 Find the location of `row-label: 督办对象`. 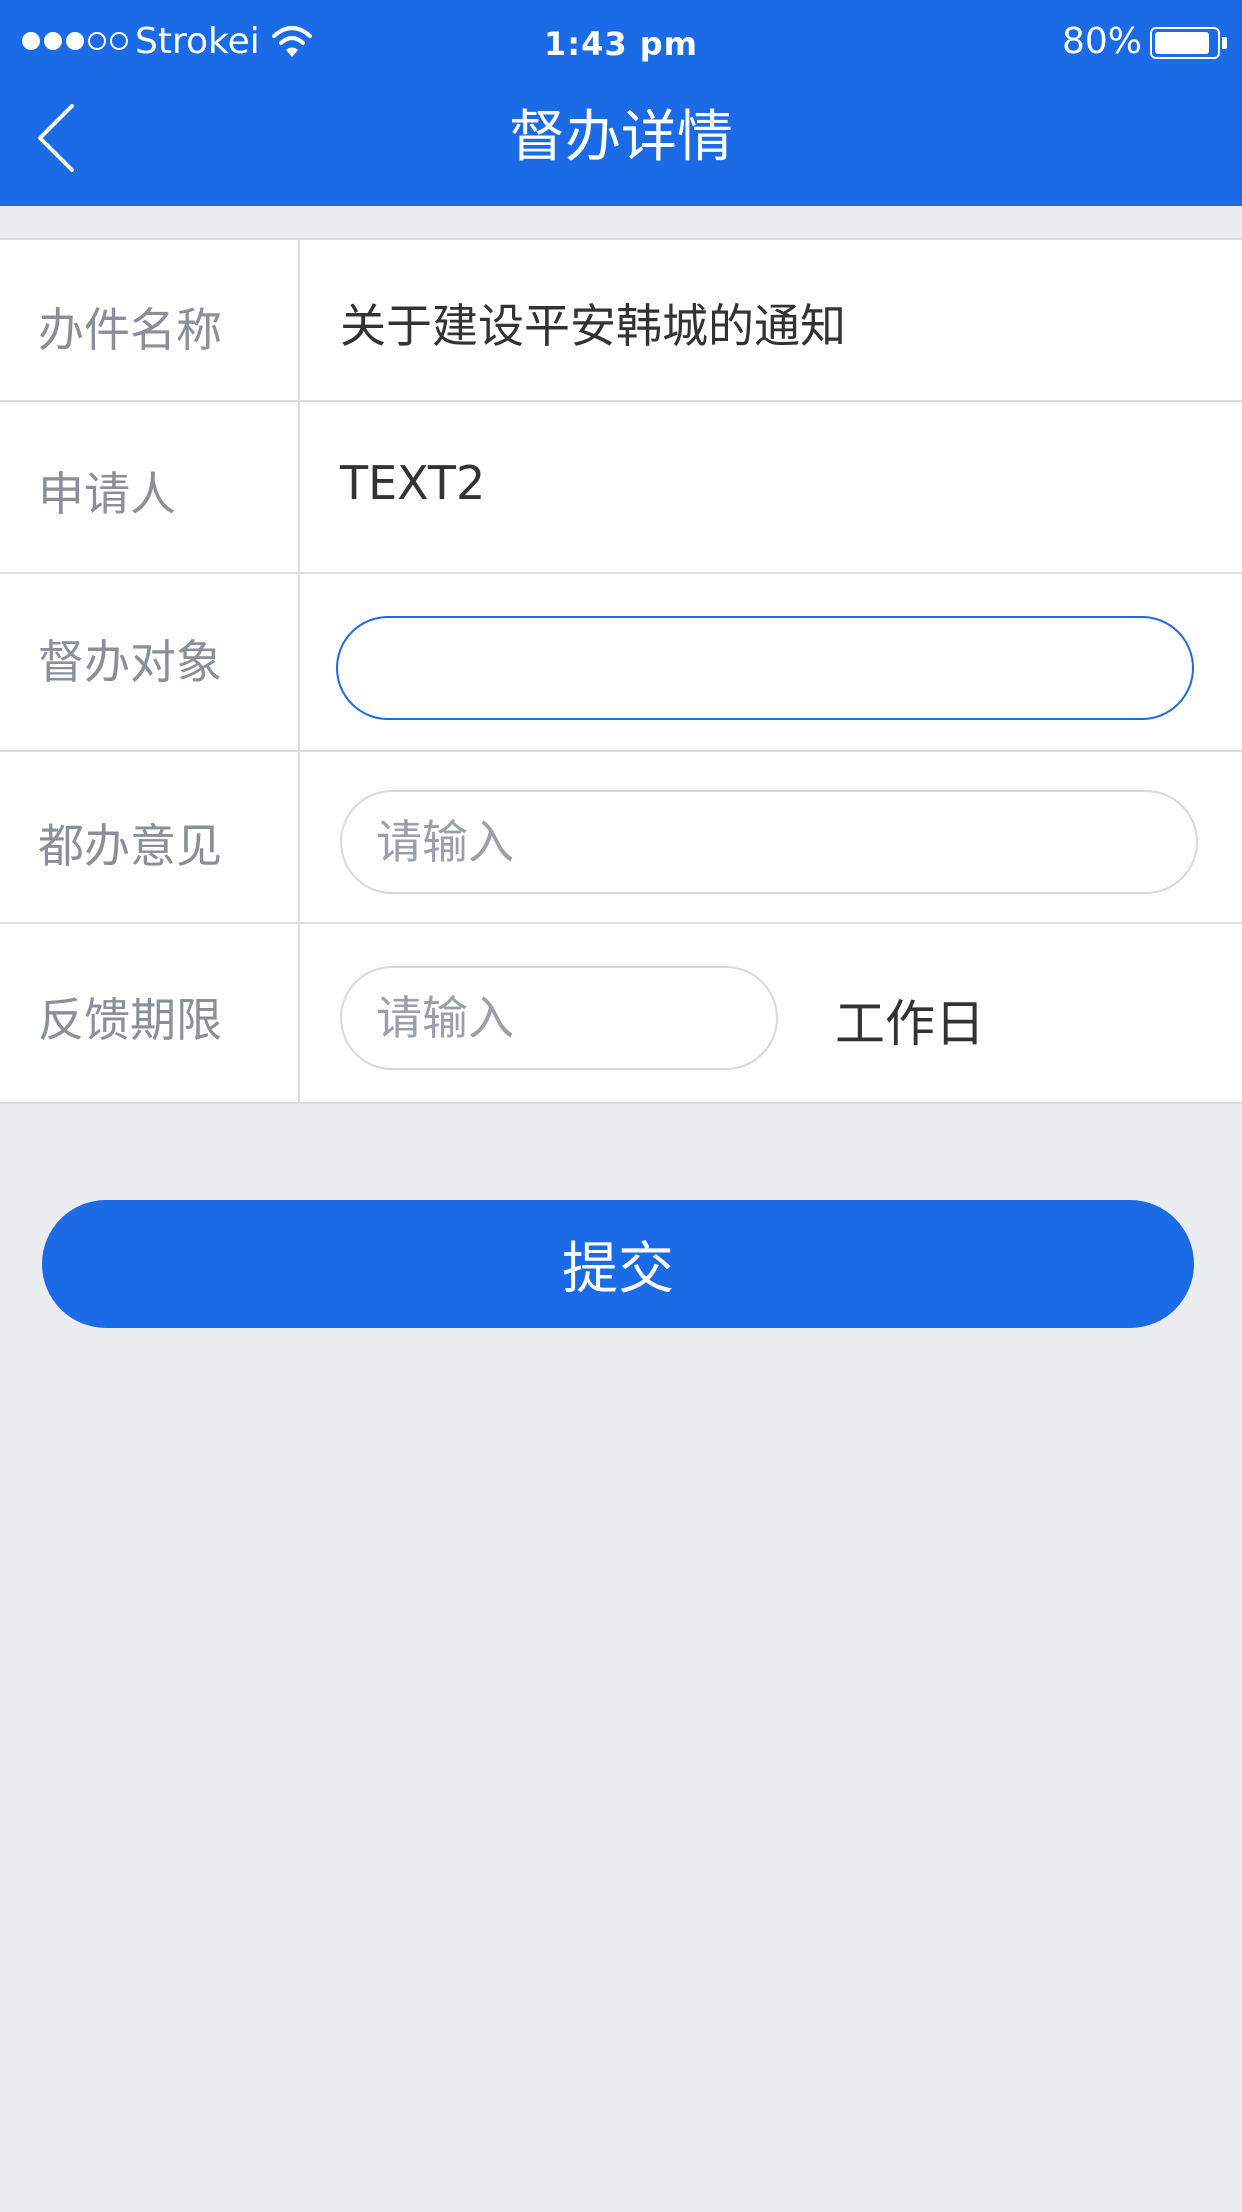

row-label: 督办对象 is located at coordinates (130, 662).